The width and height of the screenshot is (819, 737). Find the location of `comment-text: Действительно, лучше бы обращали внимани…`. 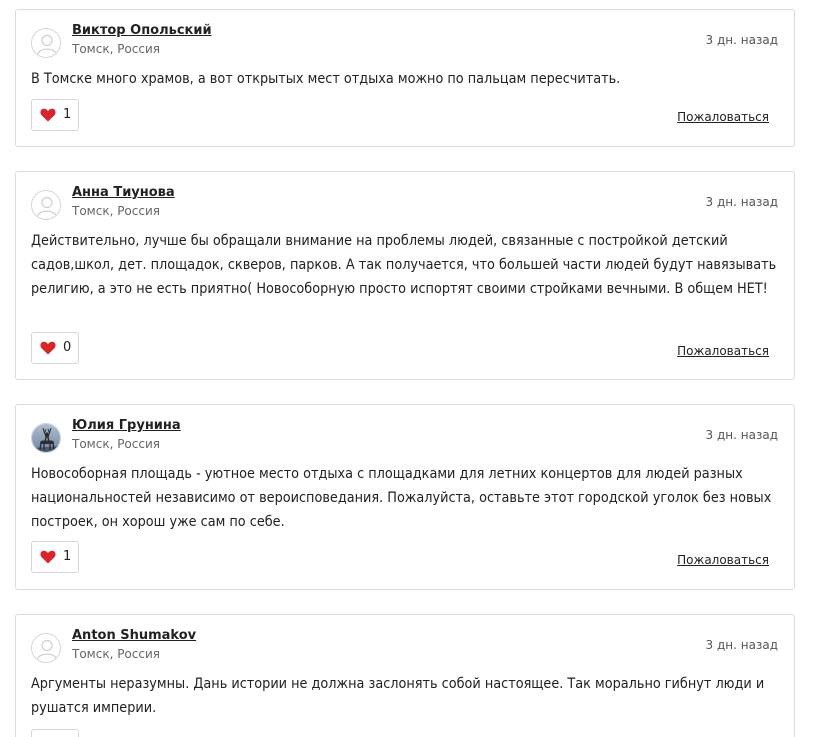

comment-text: Действительно, лучше бы обращали внимани… is located at coordinates (404, 265).